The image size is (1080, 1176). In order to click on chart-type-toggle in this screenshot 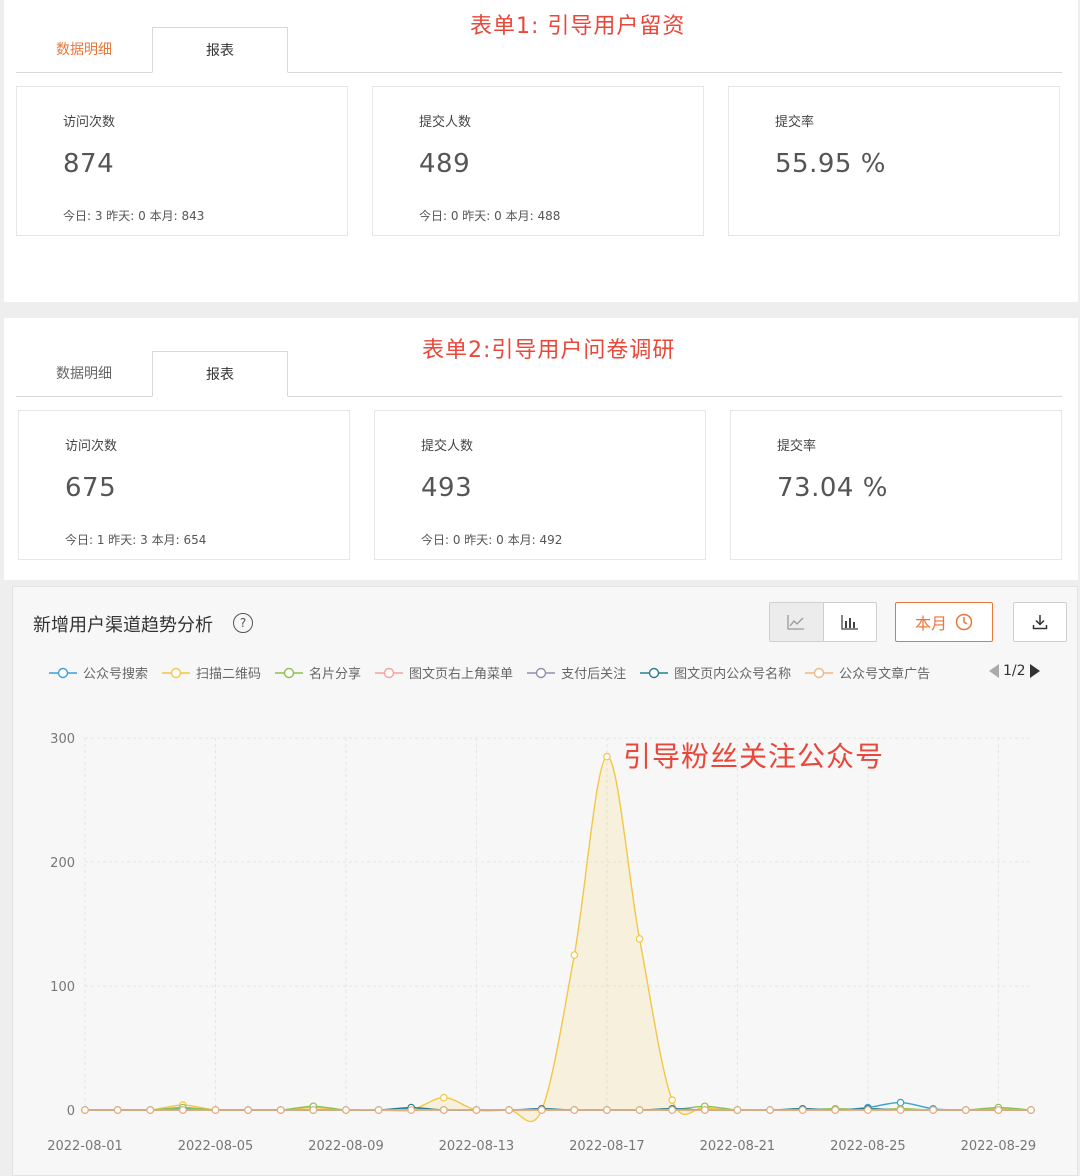, I will do `click(823, 622)`.